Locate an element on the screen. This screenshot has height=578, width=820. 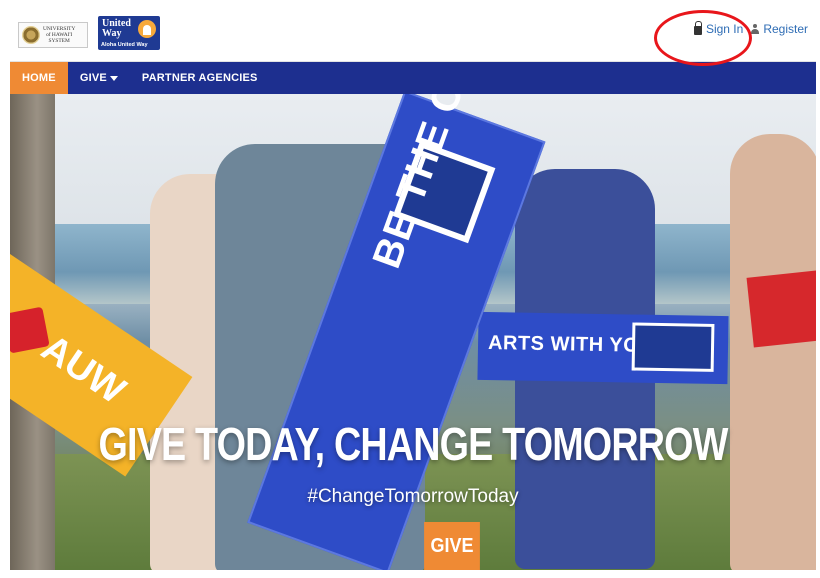
sign-starts-with-you: ARTS WITH YOU is located at coordinates (603, 348).